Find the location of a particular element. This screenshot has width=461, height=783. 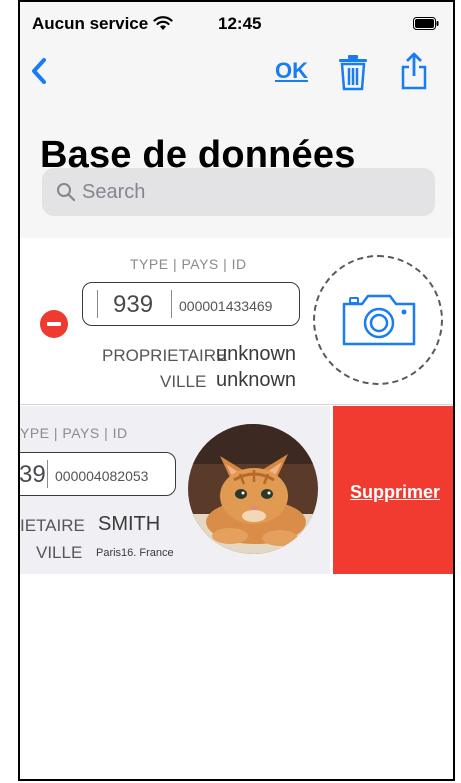

delete-label: Supprimer is located at coordinates (395, 492).